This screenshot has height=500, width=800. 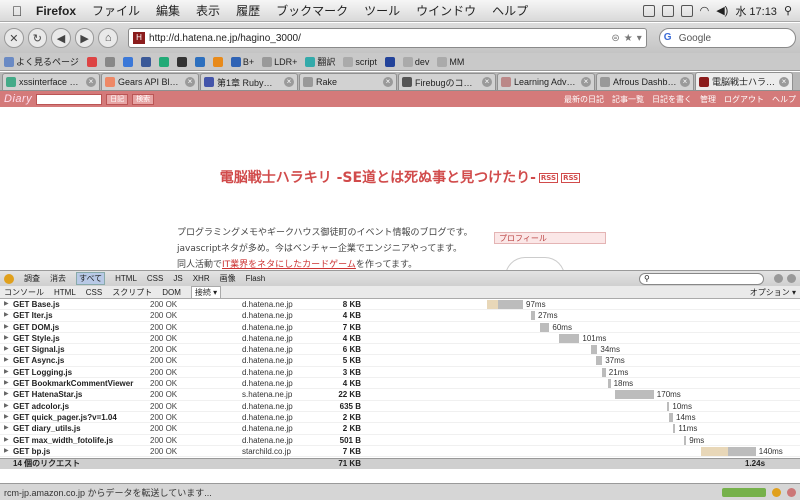 I want to click on search-input: Google, so click(x=695, y=38).